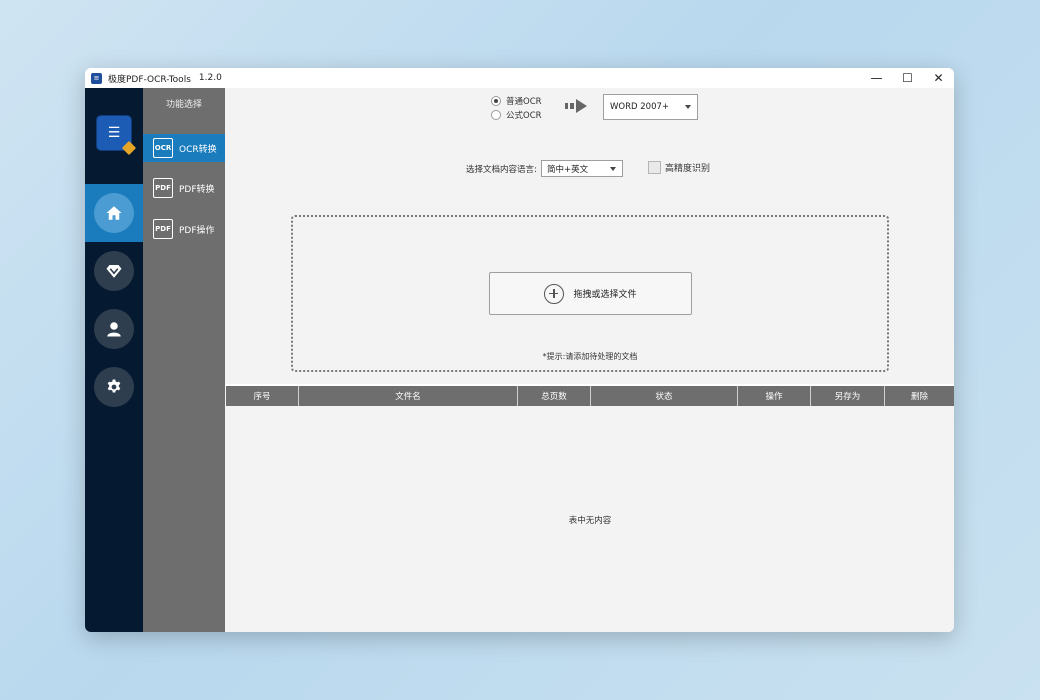 This screenshot has width=1040, height=700. I want to click on left-nav: ☰, so click(114, 360).